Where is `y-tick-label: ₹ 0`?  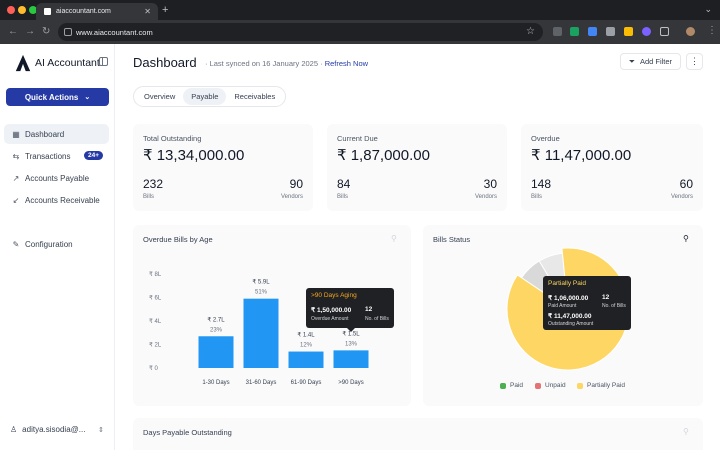
y-tick-label: ₹ 0 is located at coordinates (153, 368).